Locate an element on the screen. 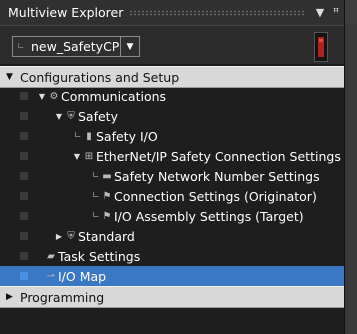 The height and width of the screenshot is (334, 357). assembly-icon: ⚑ is located at coordinates (107, 216).